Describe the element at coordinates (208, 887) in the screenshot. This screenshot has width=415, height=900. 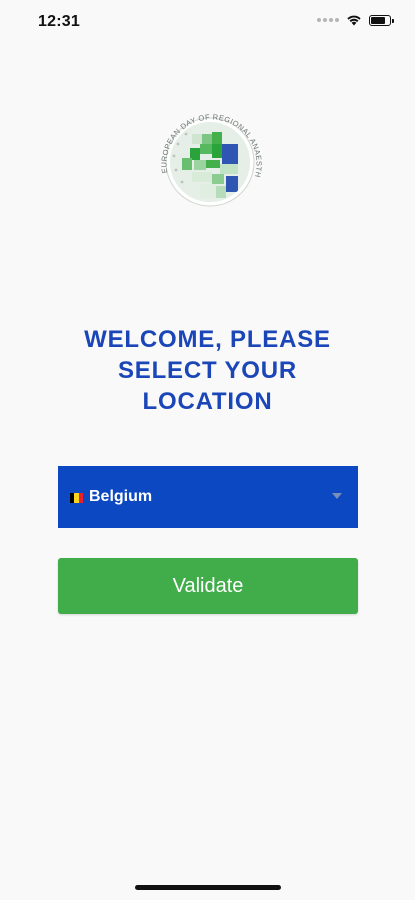
I see `home-indicator` at that location.